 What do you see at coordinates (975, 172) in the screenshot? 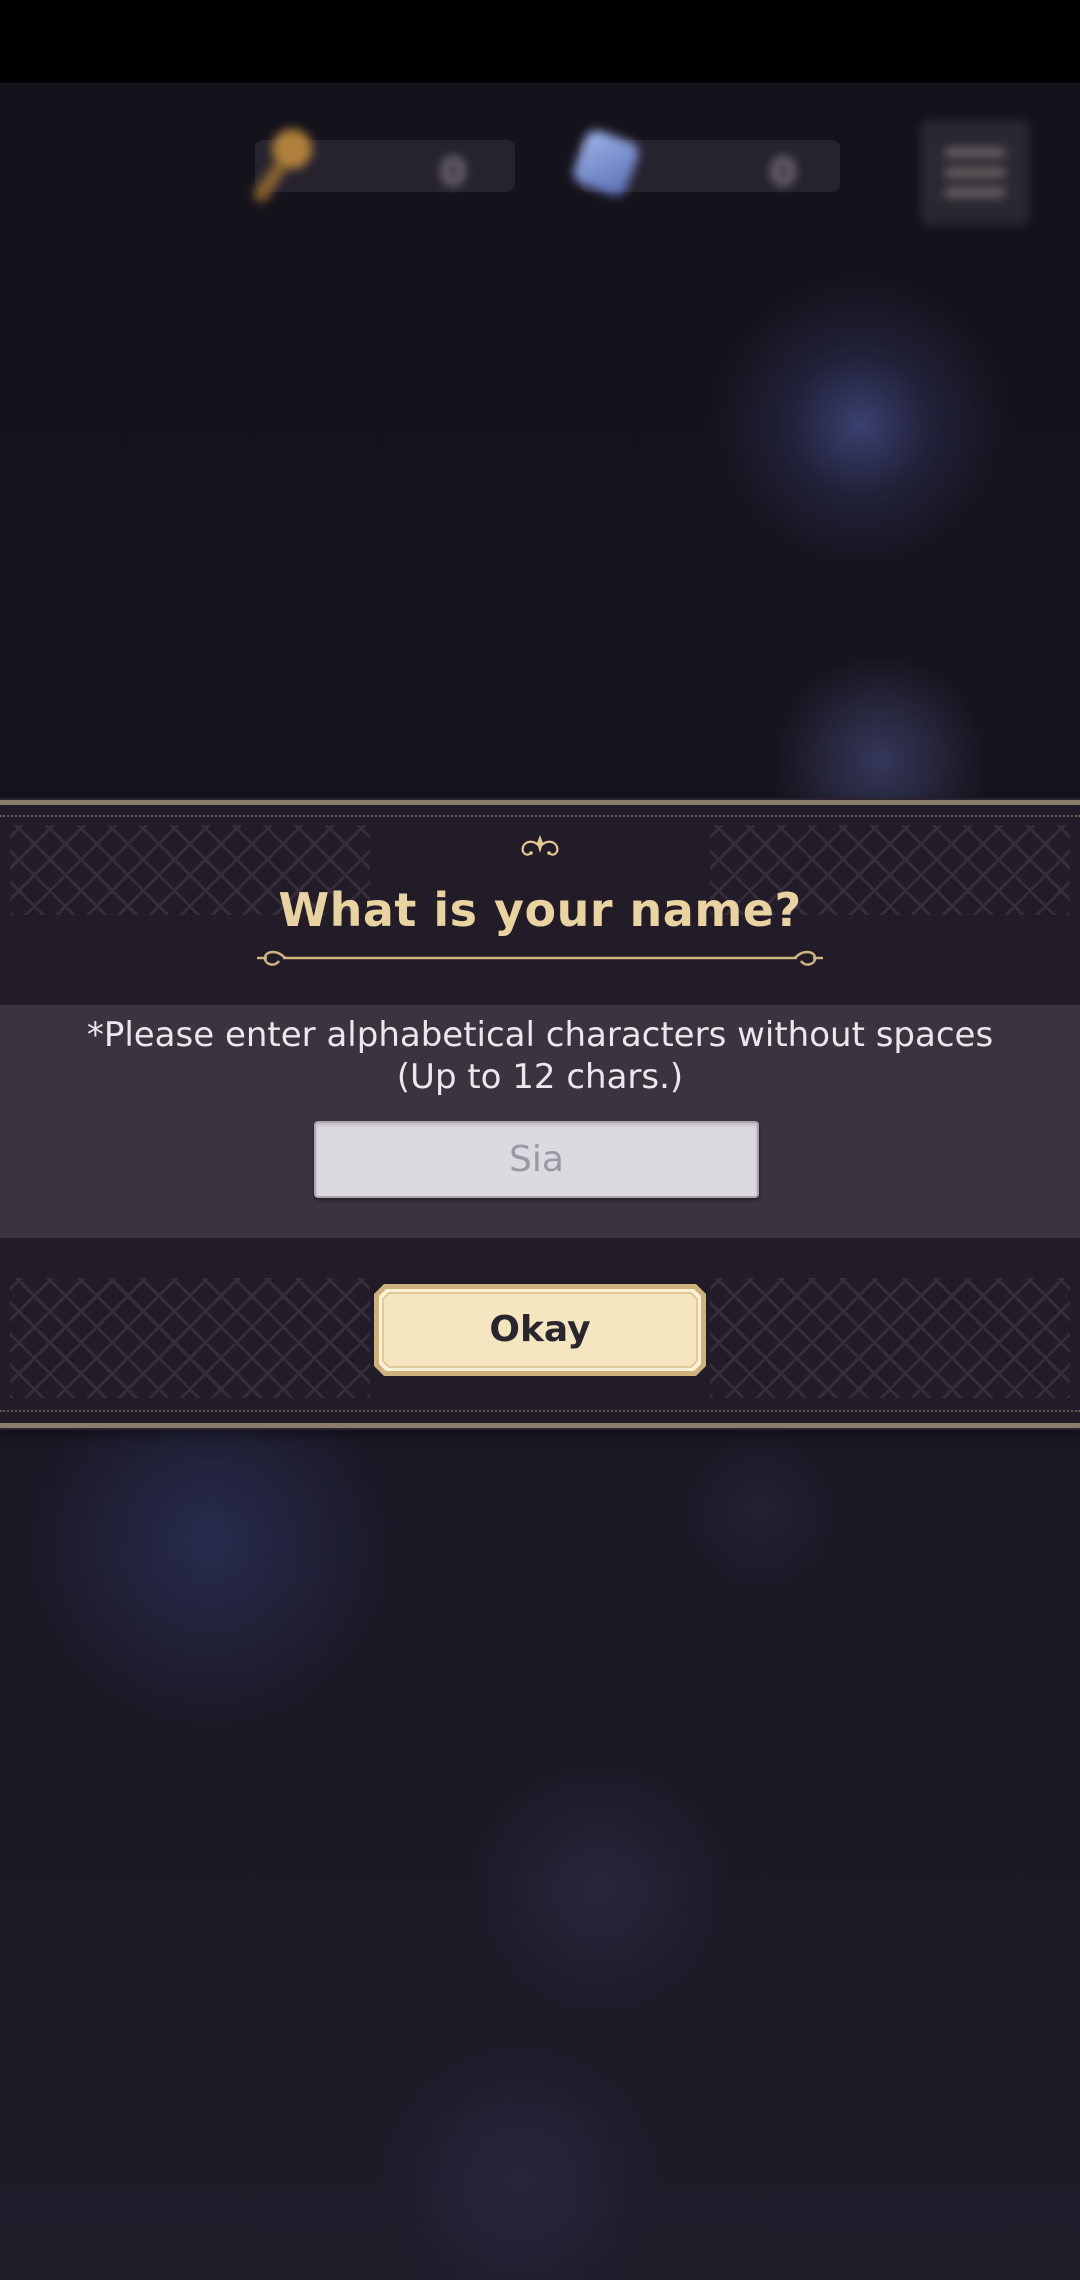
I see `menu-icon` at bounding box center [975, 172].